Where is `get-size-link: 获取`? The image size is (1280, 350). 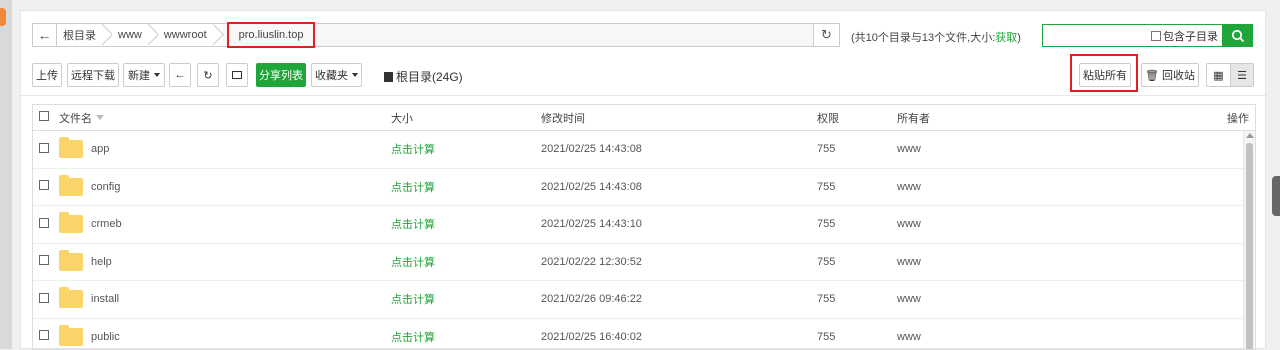 get-size-link: 获取 is located at coordinates (1006, 38).